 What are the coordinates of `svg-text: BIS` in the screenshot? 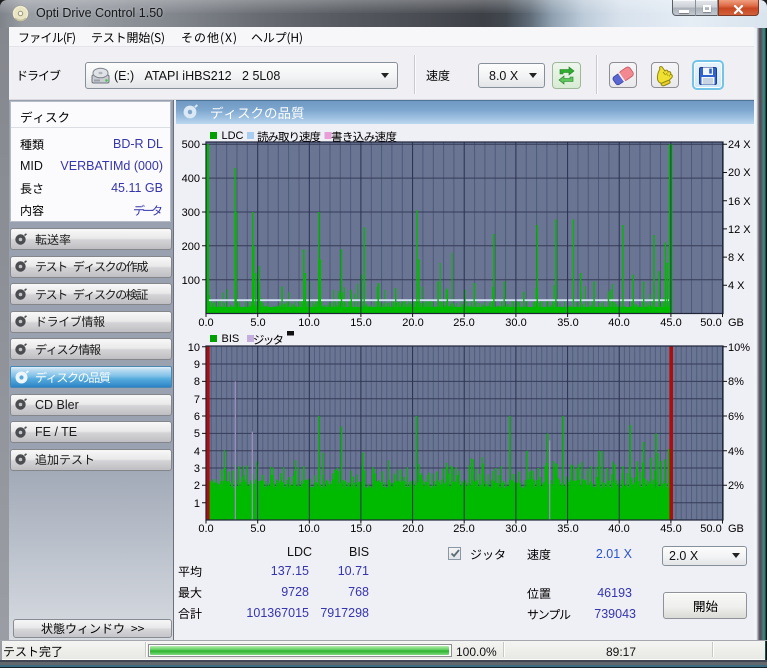 It's located at (231, 339).